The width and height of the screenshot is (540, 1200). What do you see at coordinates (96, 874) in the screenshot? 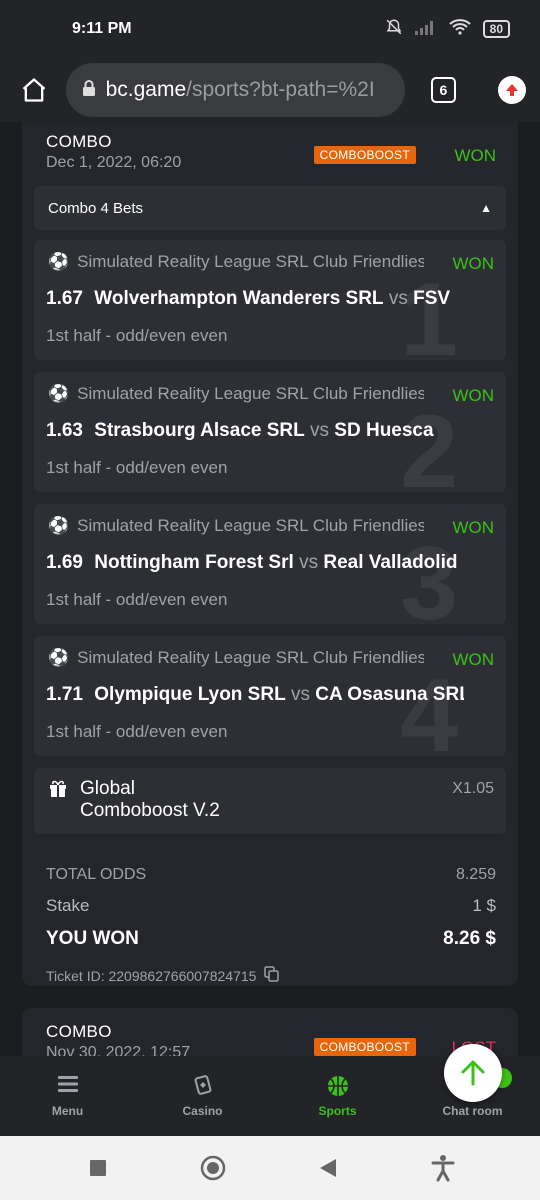
I see `total-odds-label: TOTAL ODDS` at bounding box center [96, 874].